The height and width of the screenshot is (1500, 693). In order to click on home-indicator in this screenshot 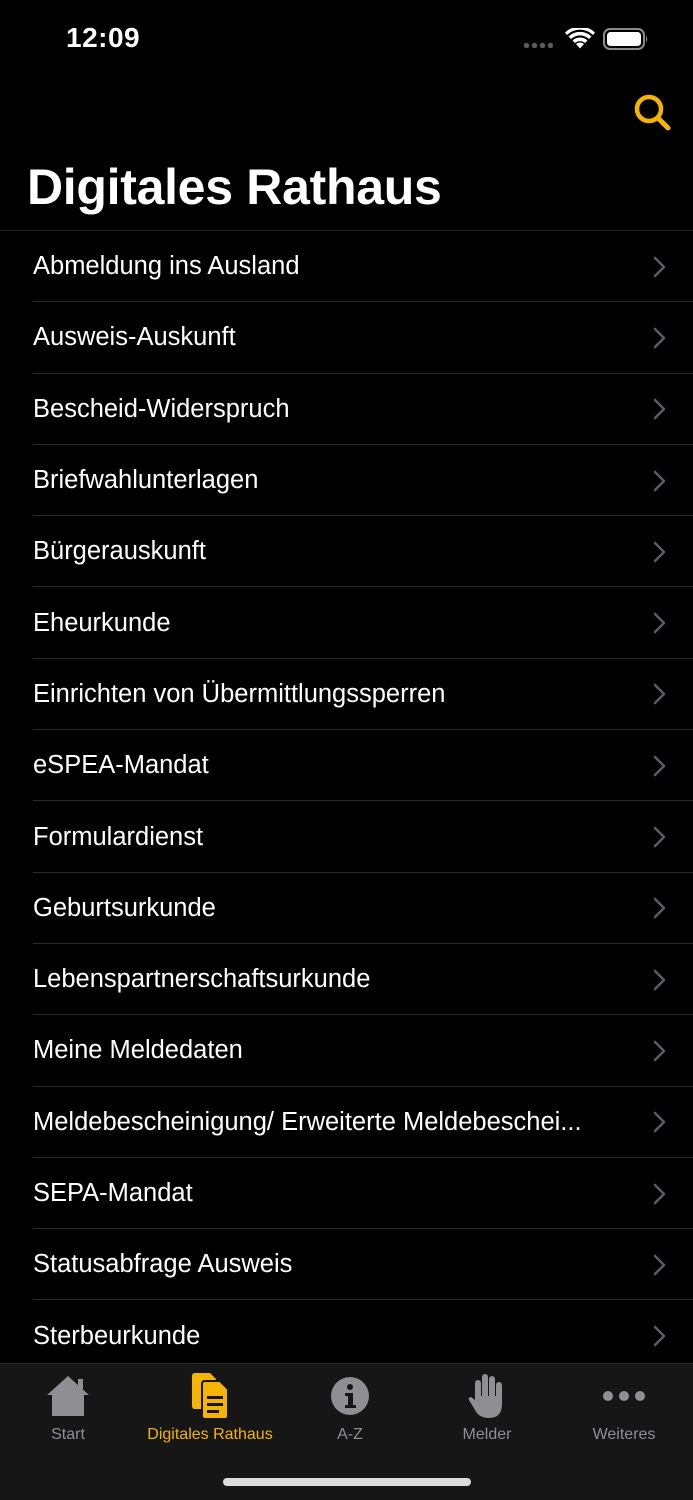, I will do `click(347, 1482)`.